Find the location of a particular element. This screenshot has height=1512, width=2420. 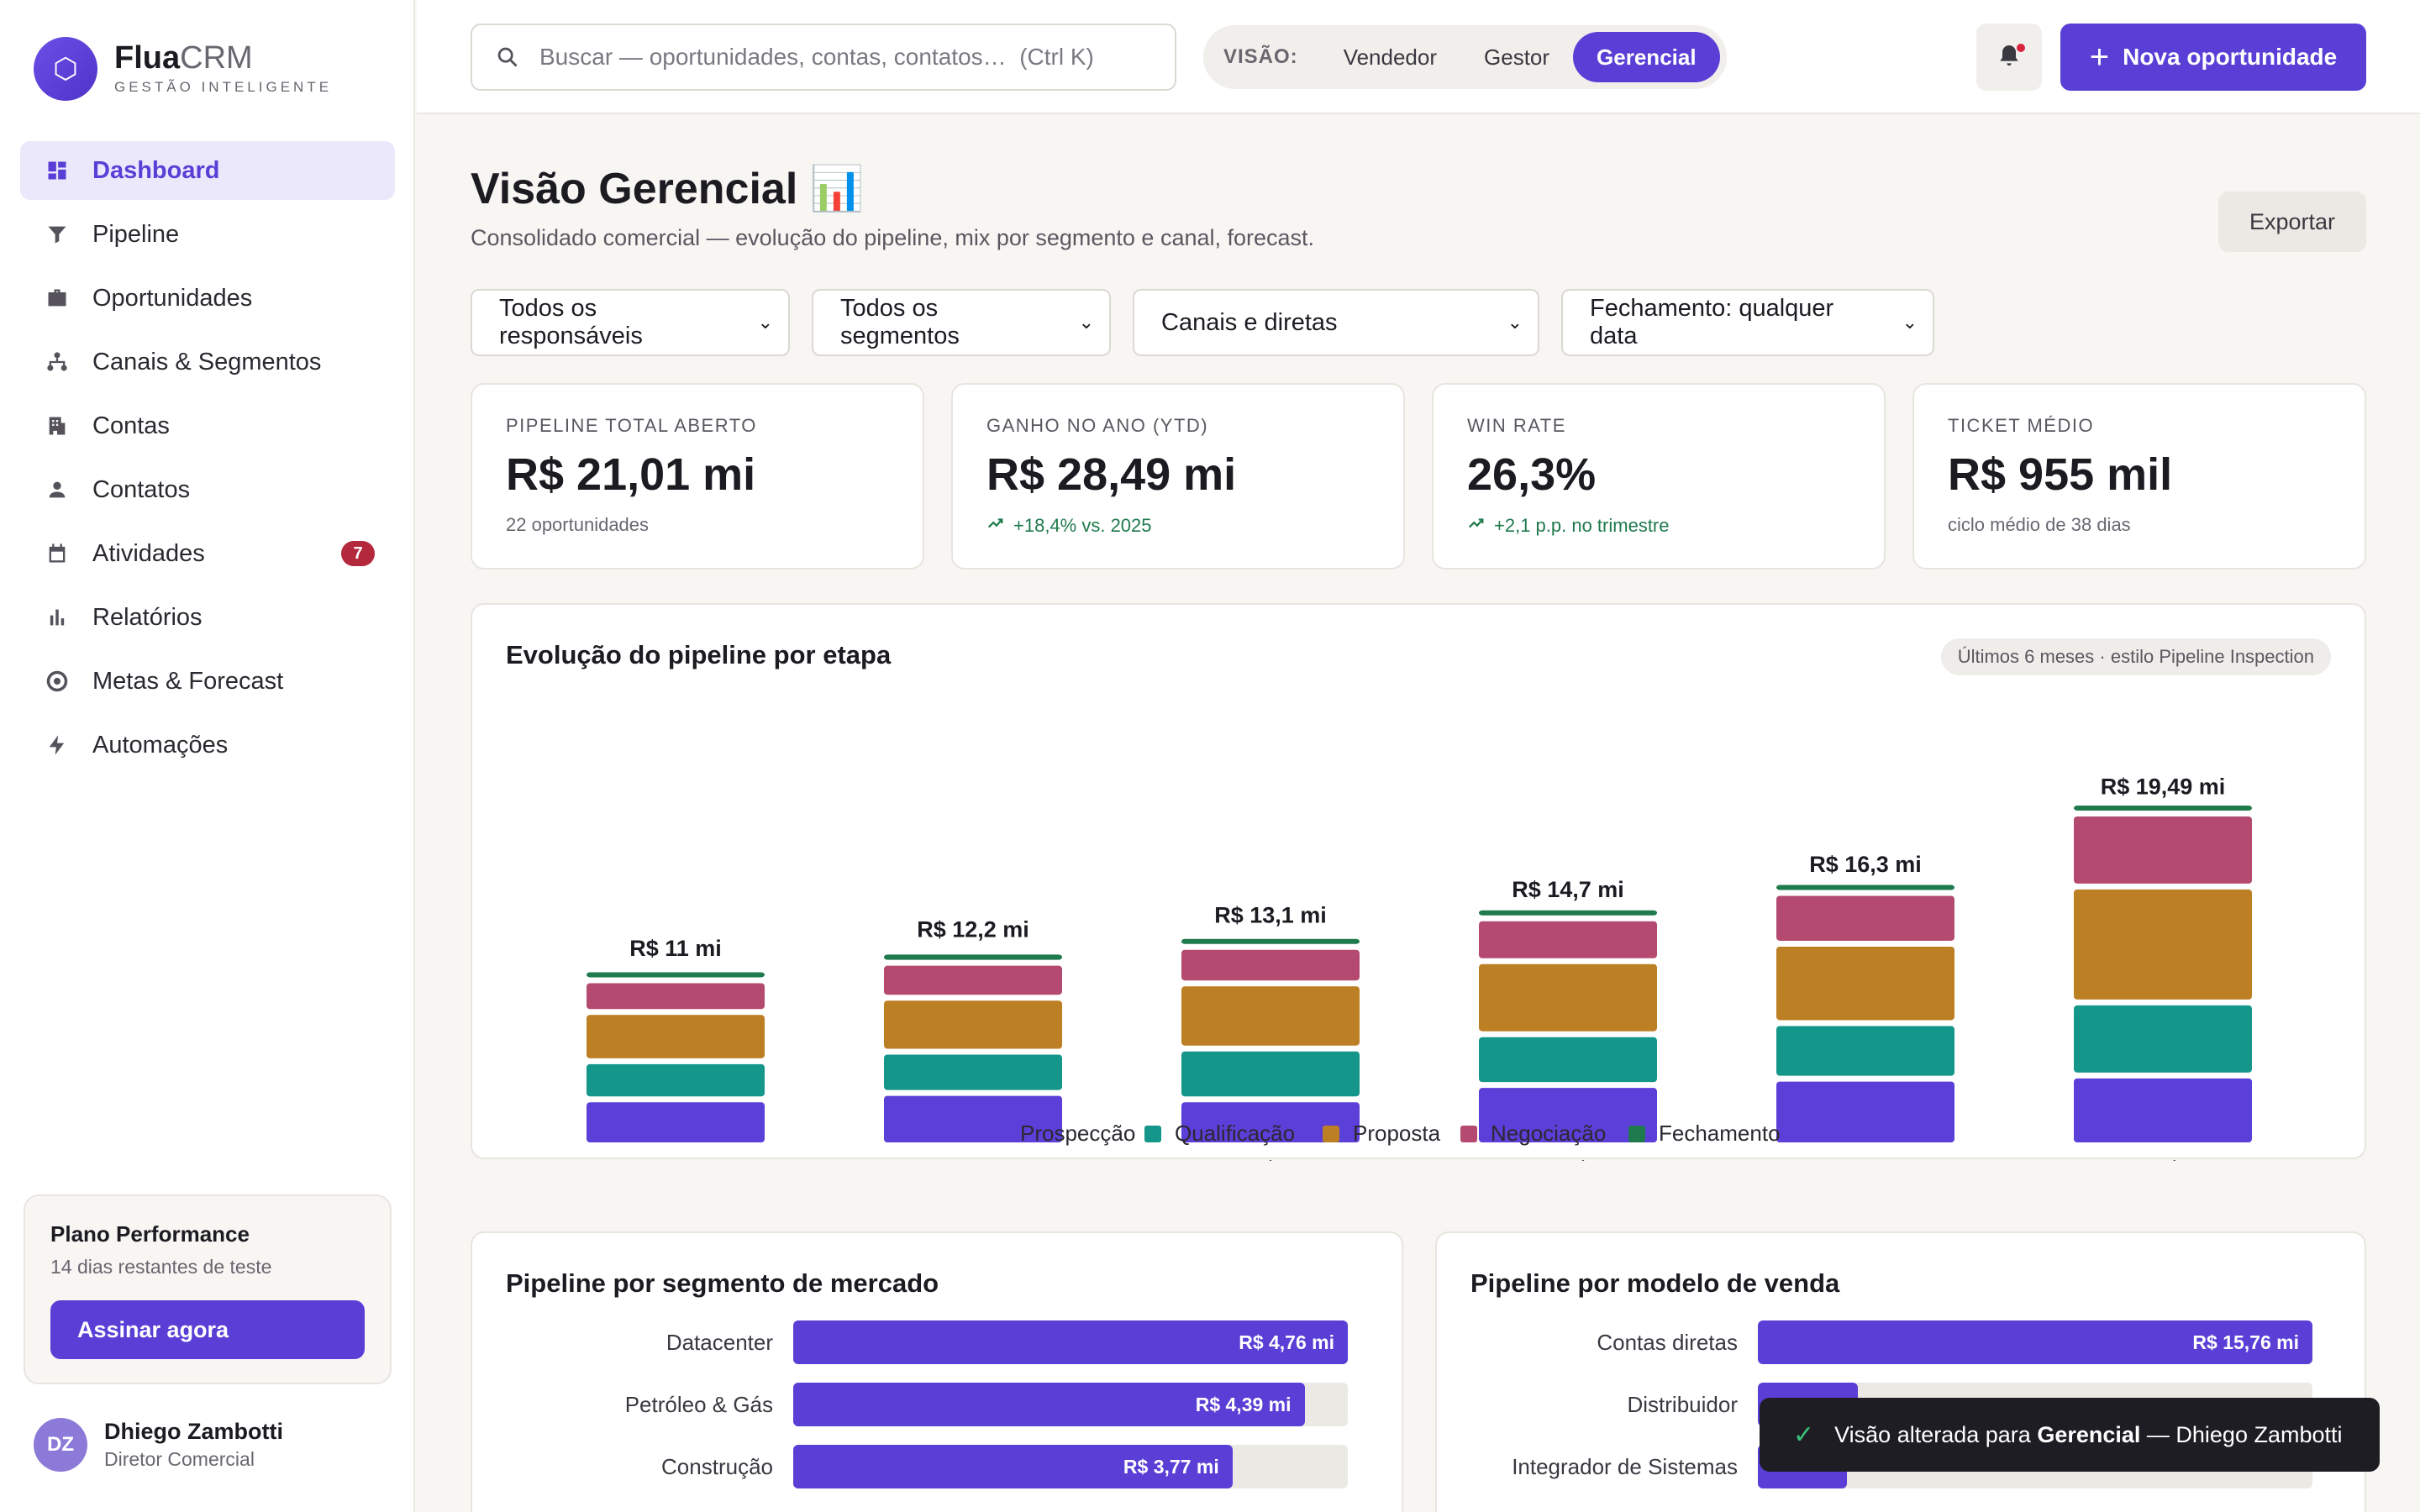

plan-title: Plano Performance is located at coordinates (150, 1234).